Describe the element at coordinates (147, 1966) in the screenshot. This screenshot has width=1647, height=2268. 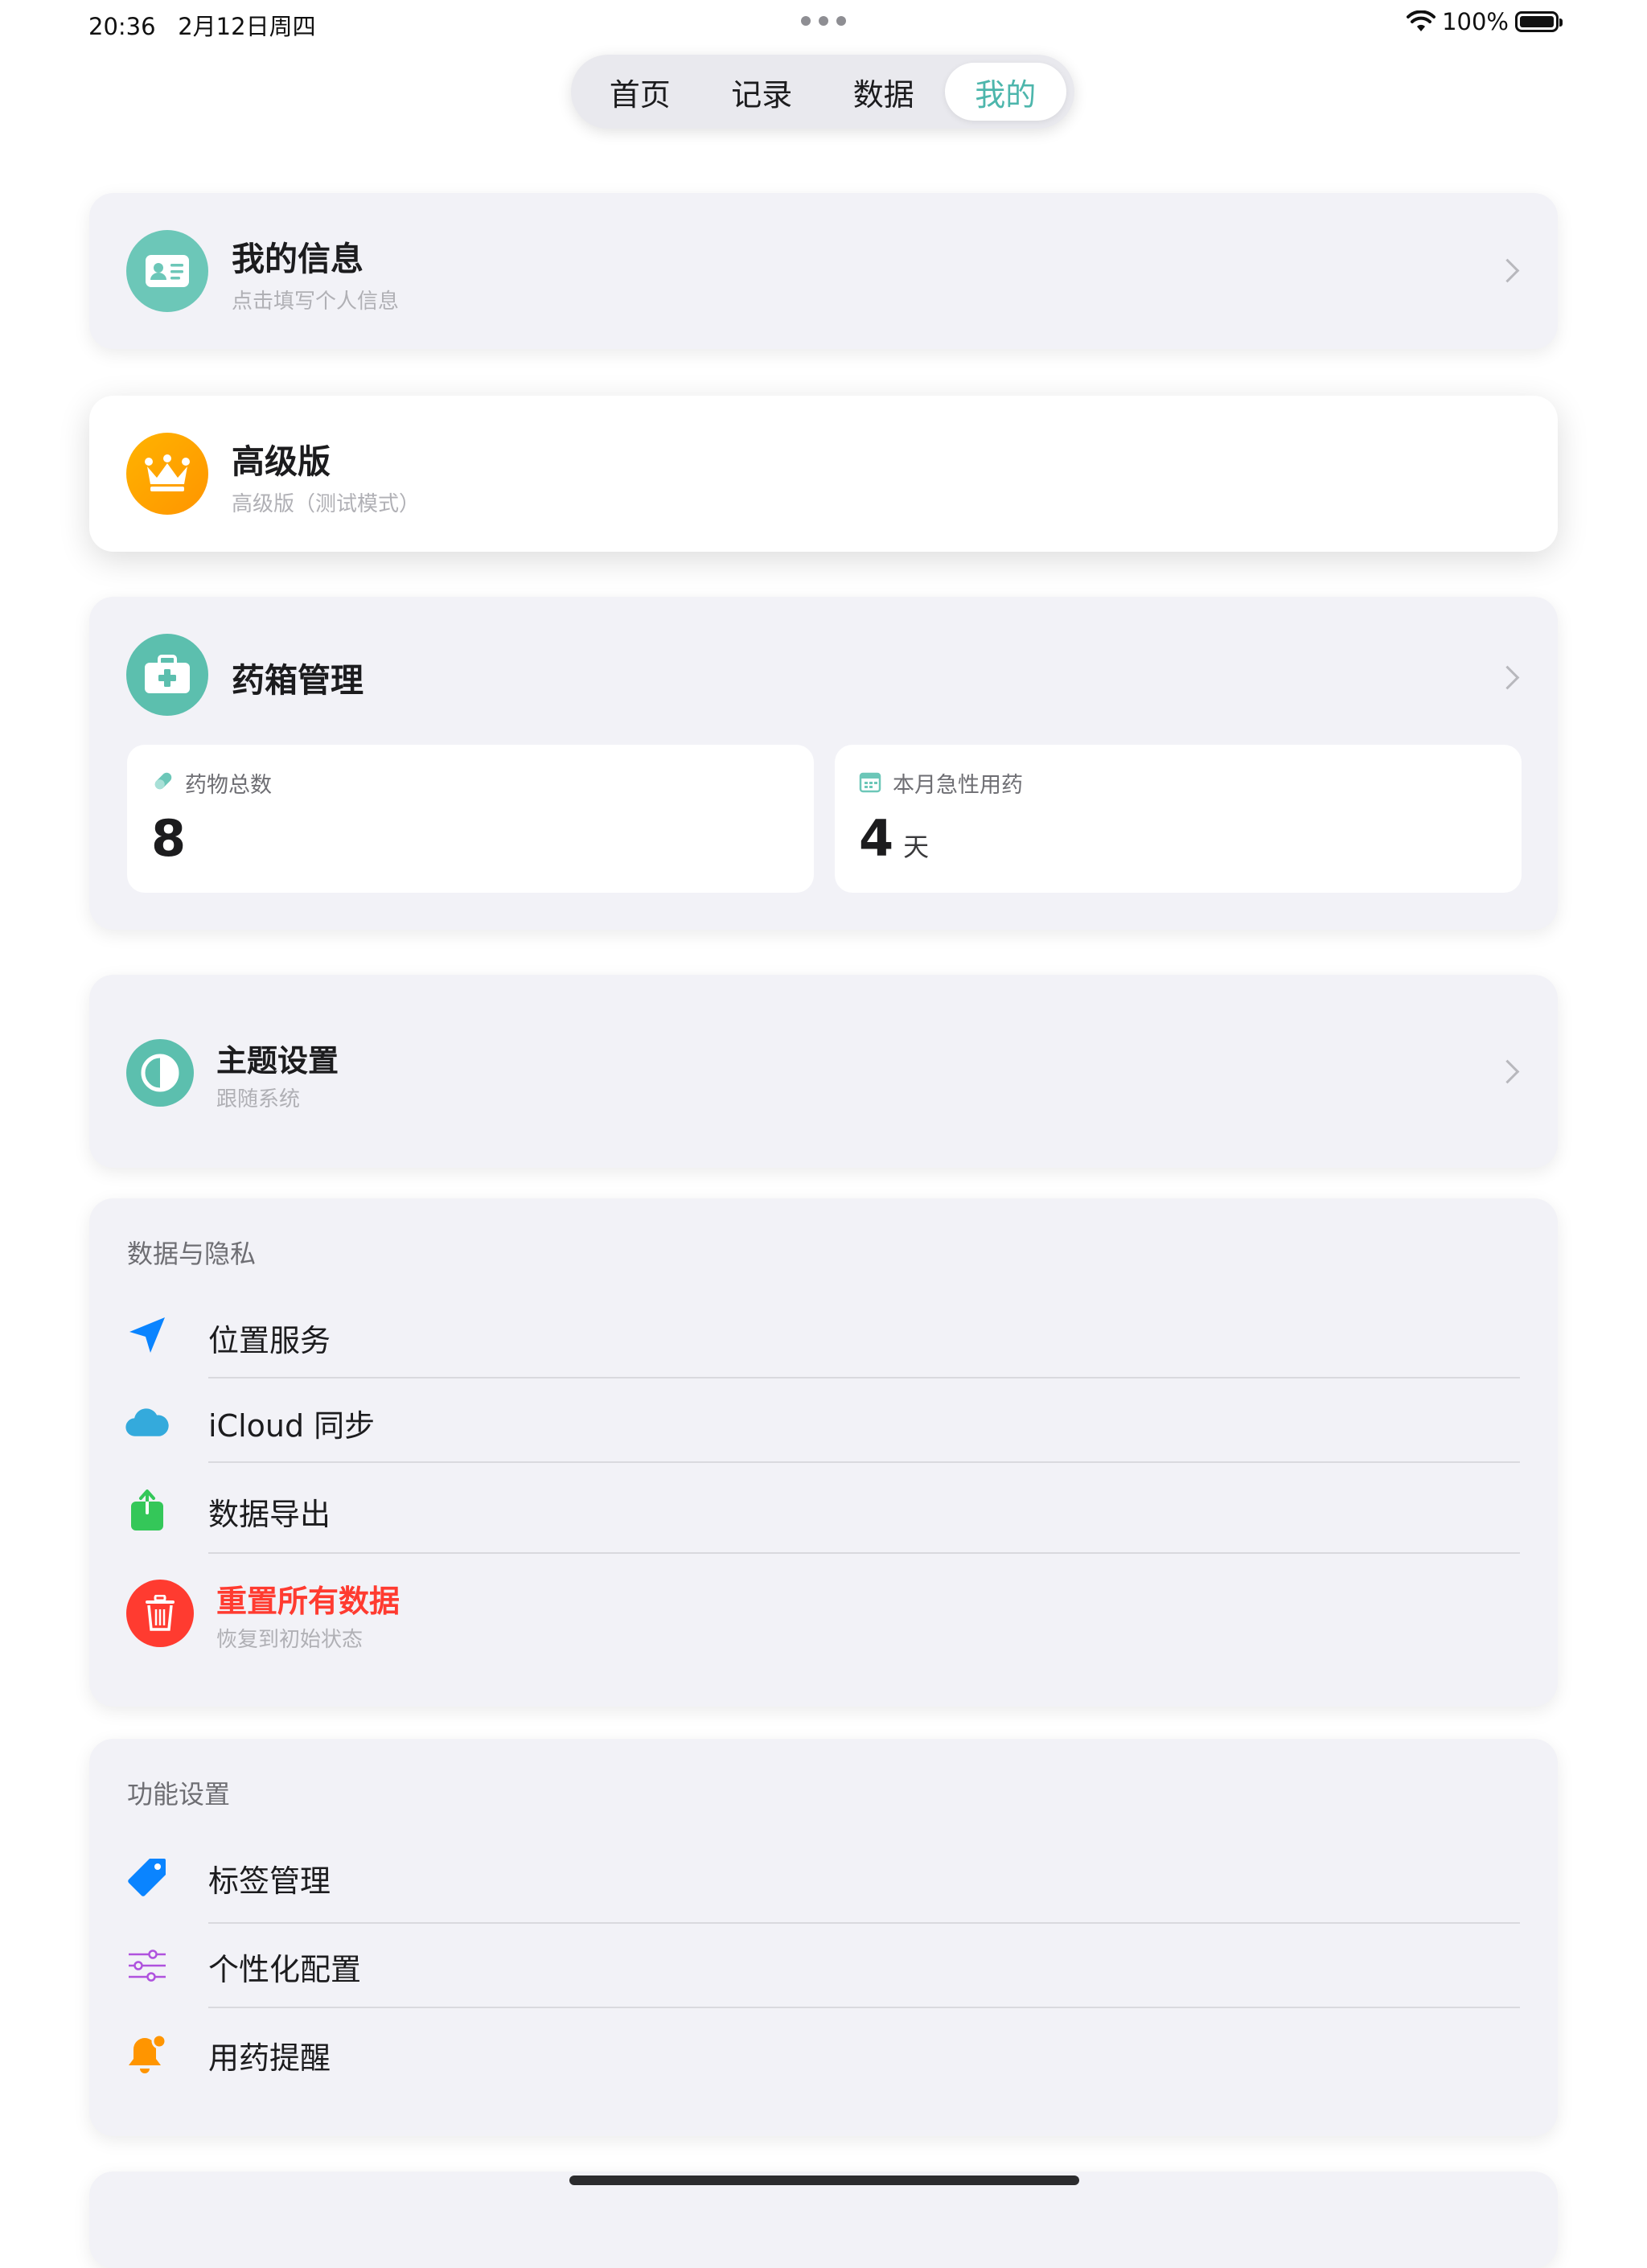
I see `sliders-icon` at that location.